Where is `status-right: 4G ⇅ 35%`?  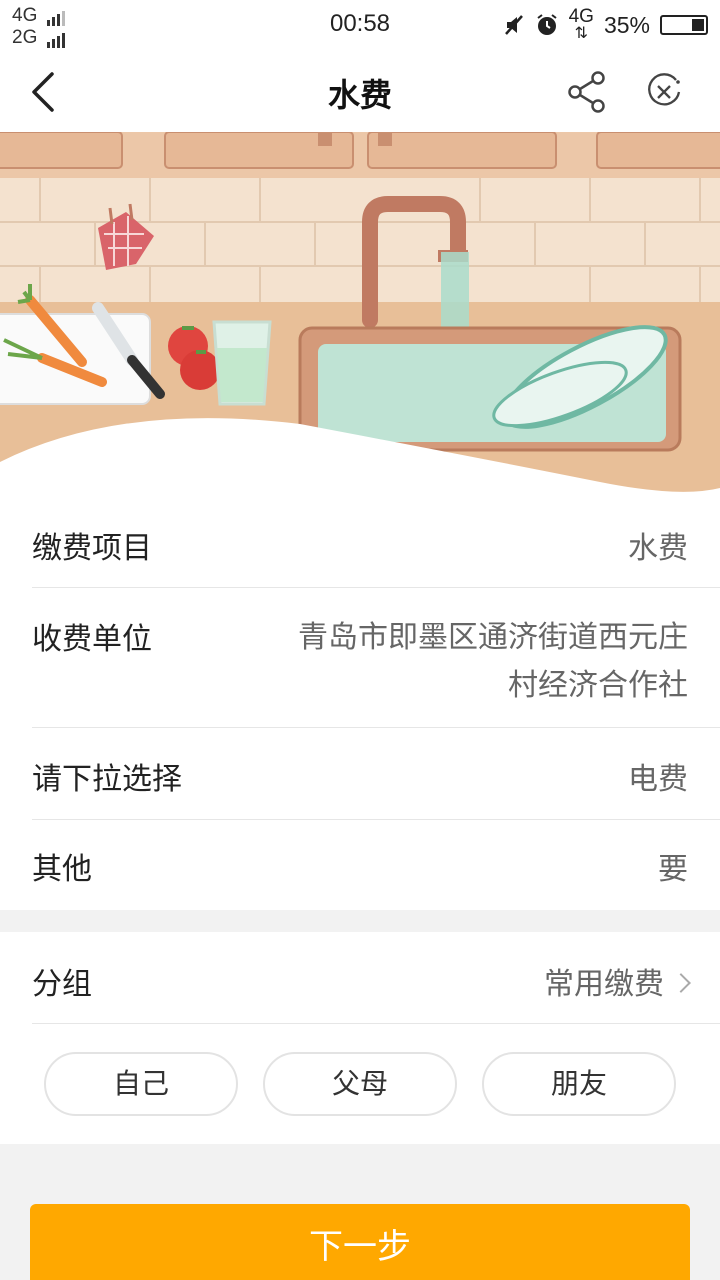 status-right: 4G ⇅ 35% is located at coordinates (605, 23).